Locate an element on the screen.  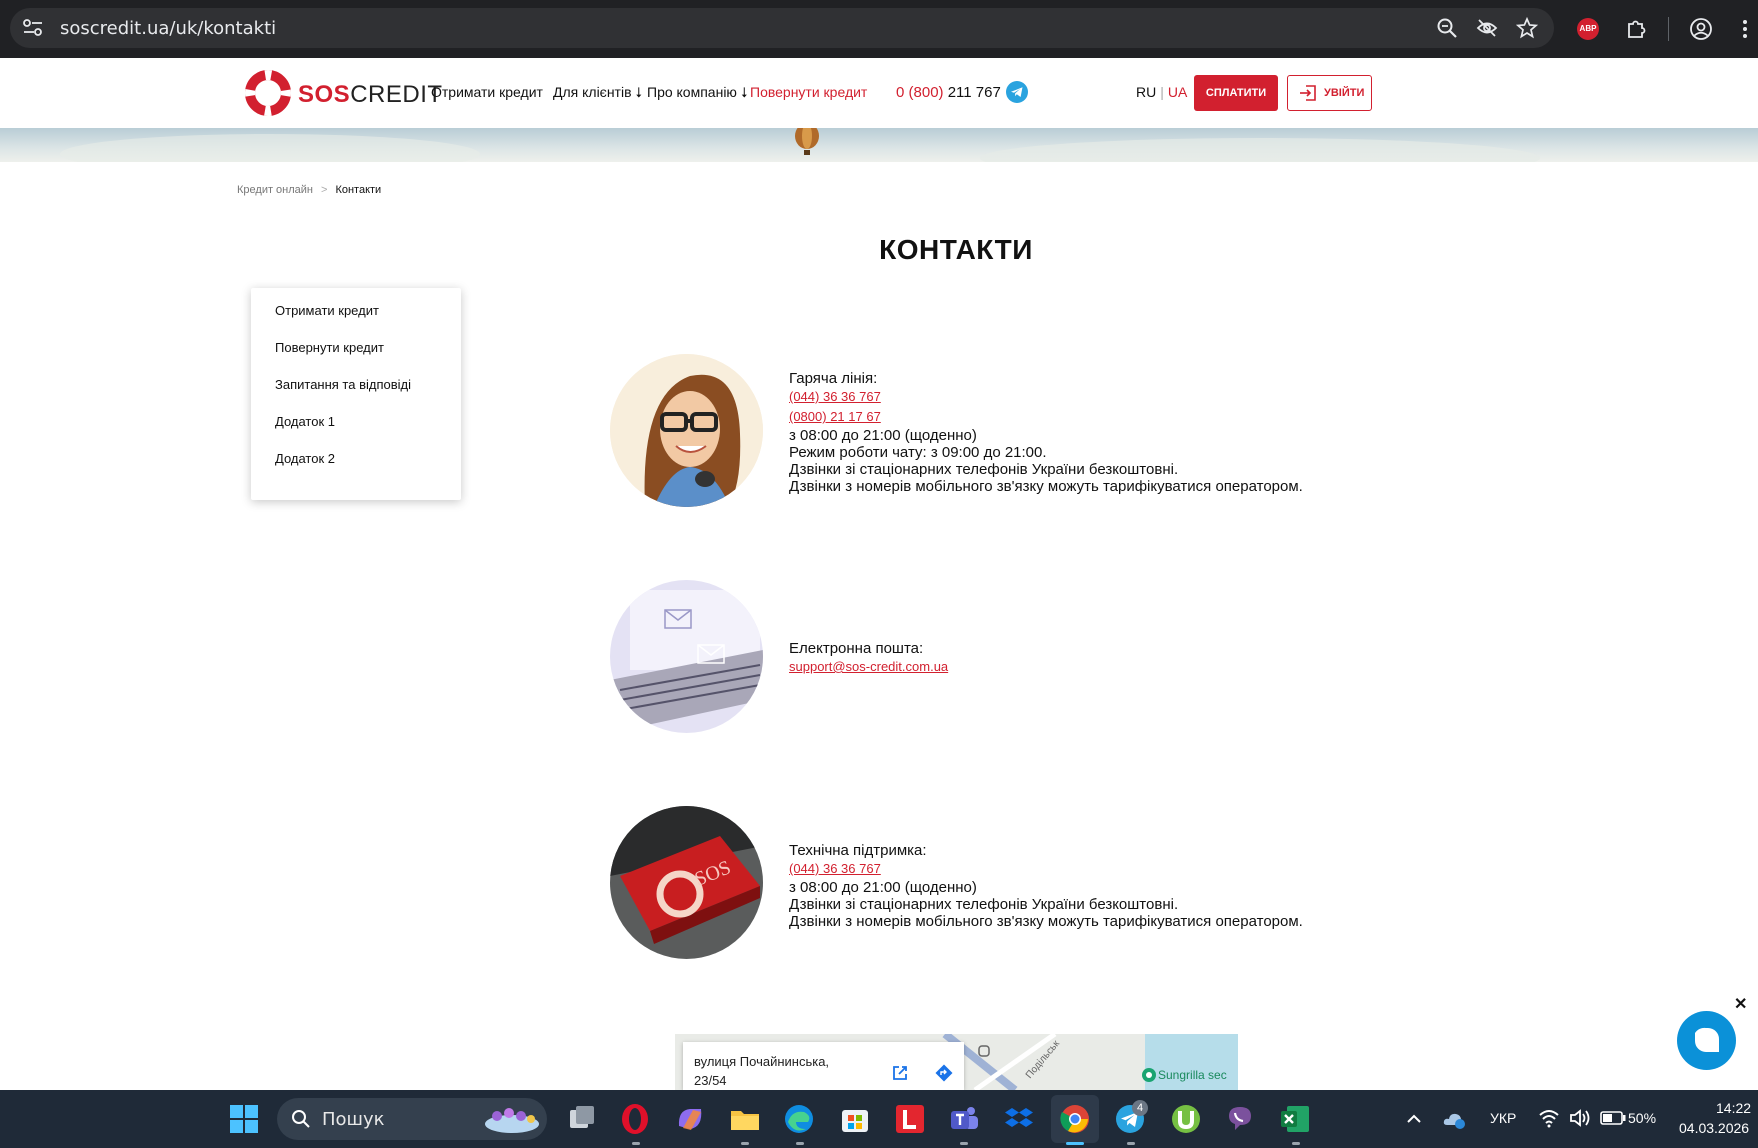
breadcrumb: Кредит онлайн > Контакти is located at coordinates (309, 190).